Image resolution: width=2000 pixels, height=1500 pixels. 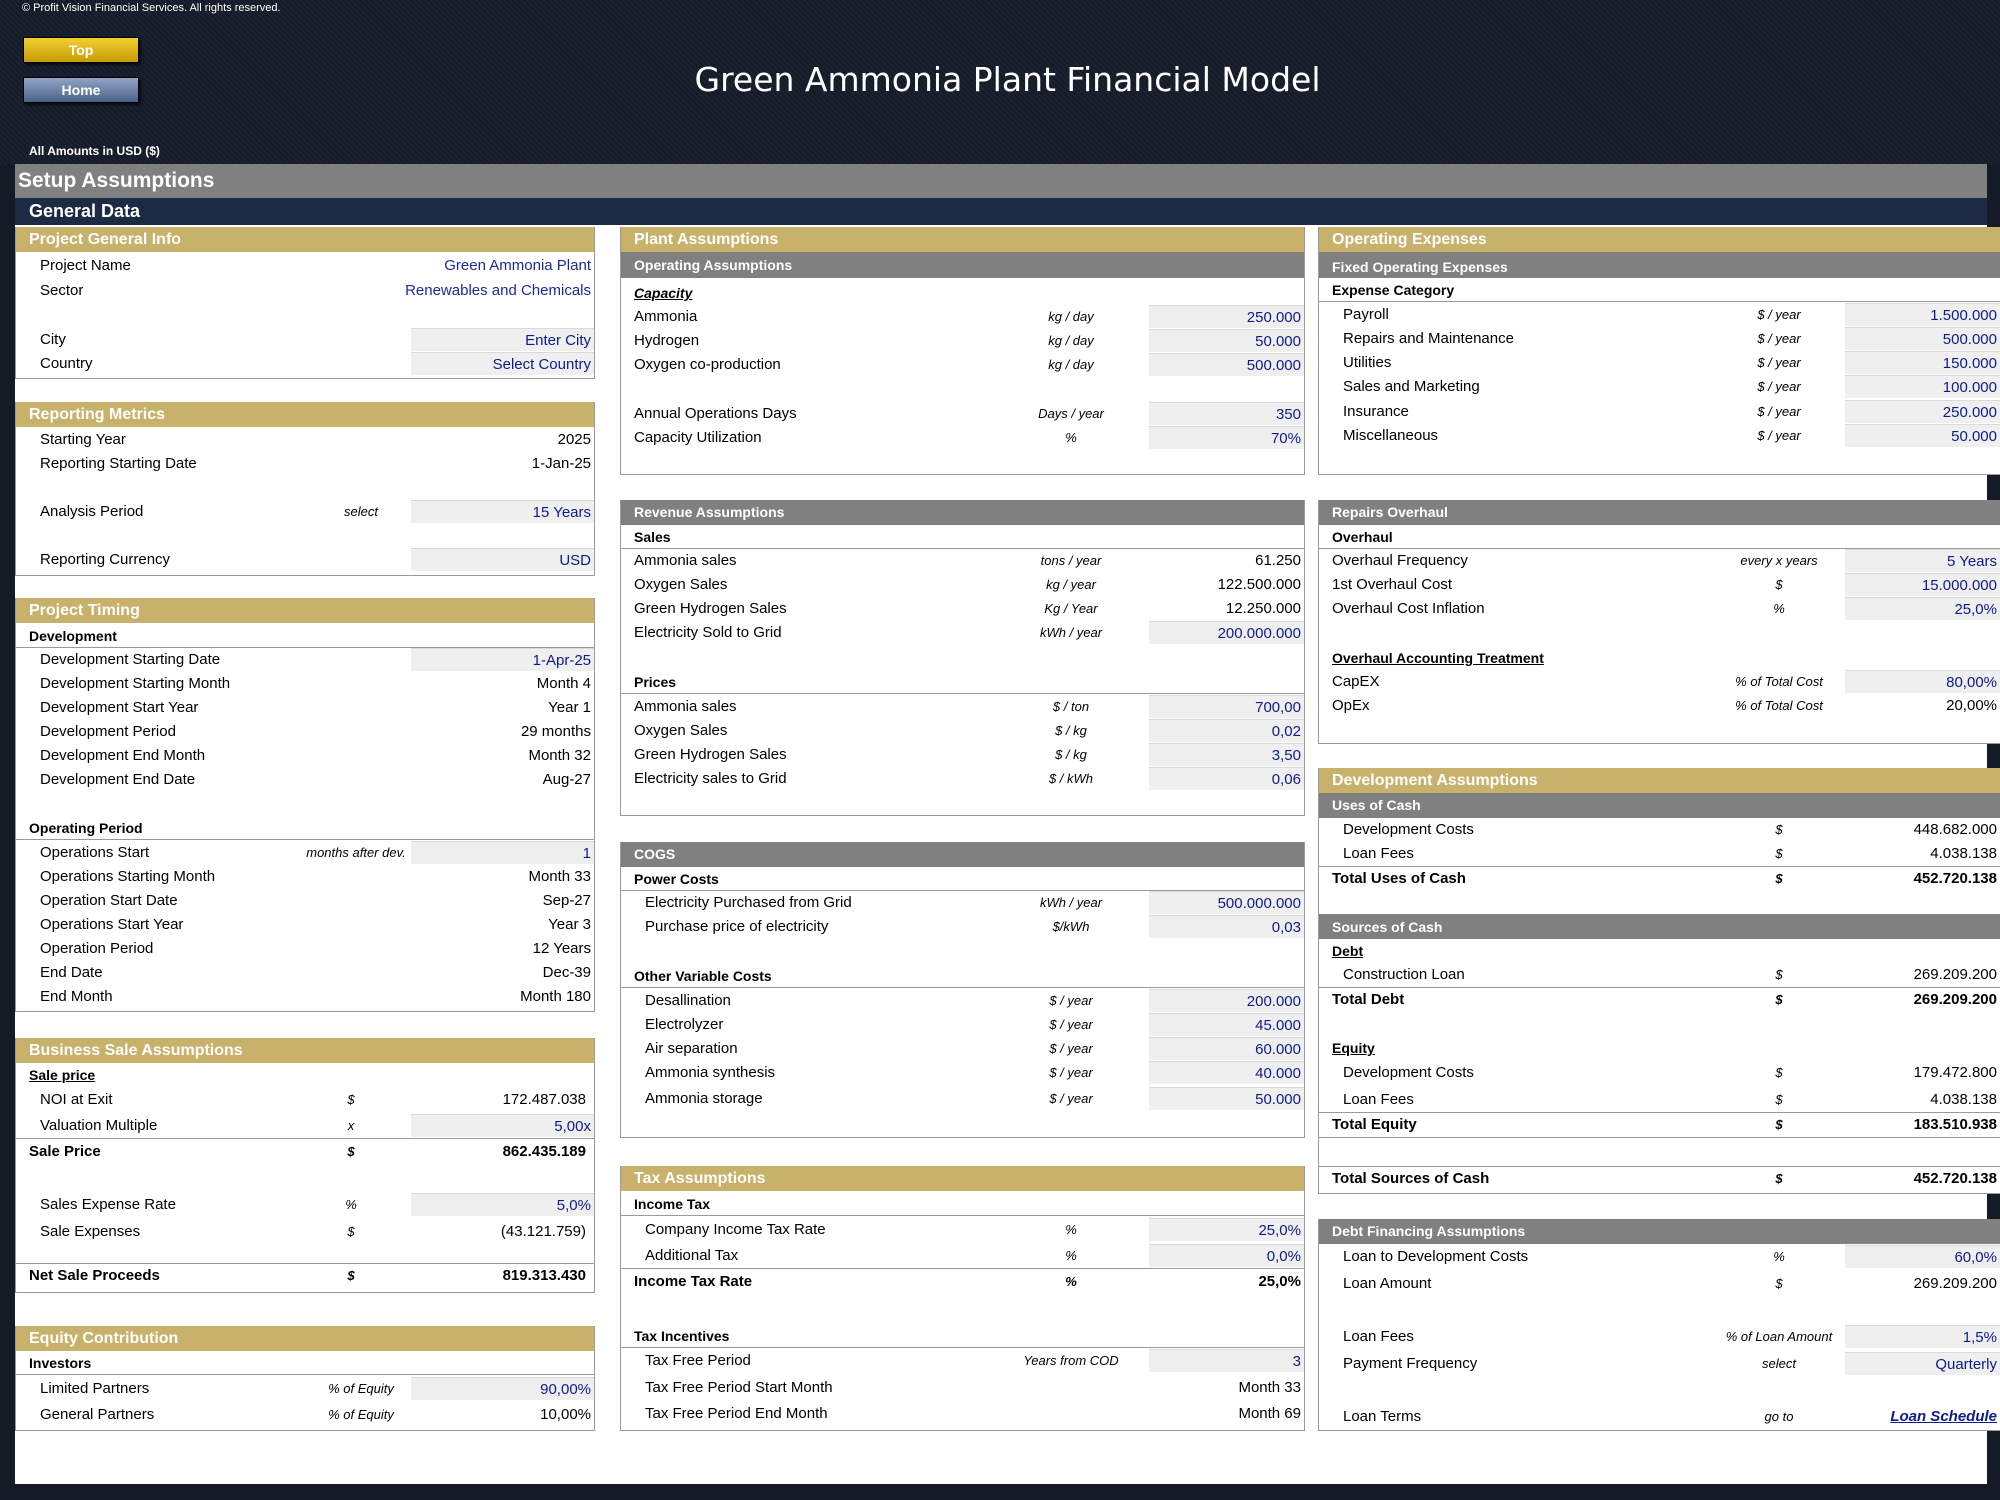 What do you see at coordinates (517, 266) in the screenshot?
I see `project-name-value: Green Ammonia Plant` at bounding box center [517, 266].